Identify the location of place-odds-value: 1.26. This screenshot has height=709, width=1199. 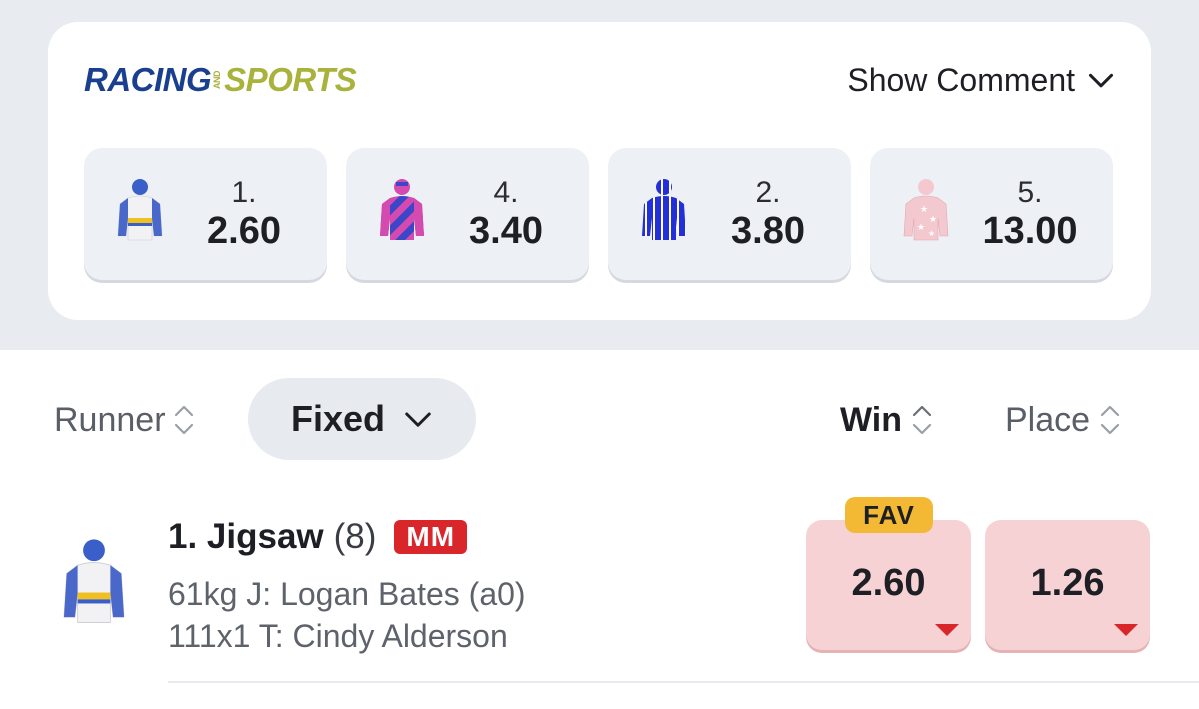
(1067, 583).